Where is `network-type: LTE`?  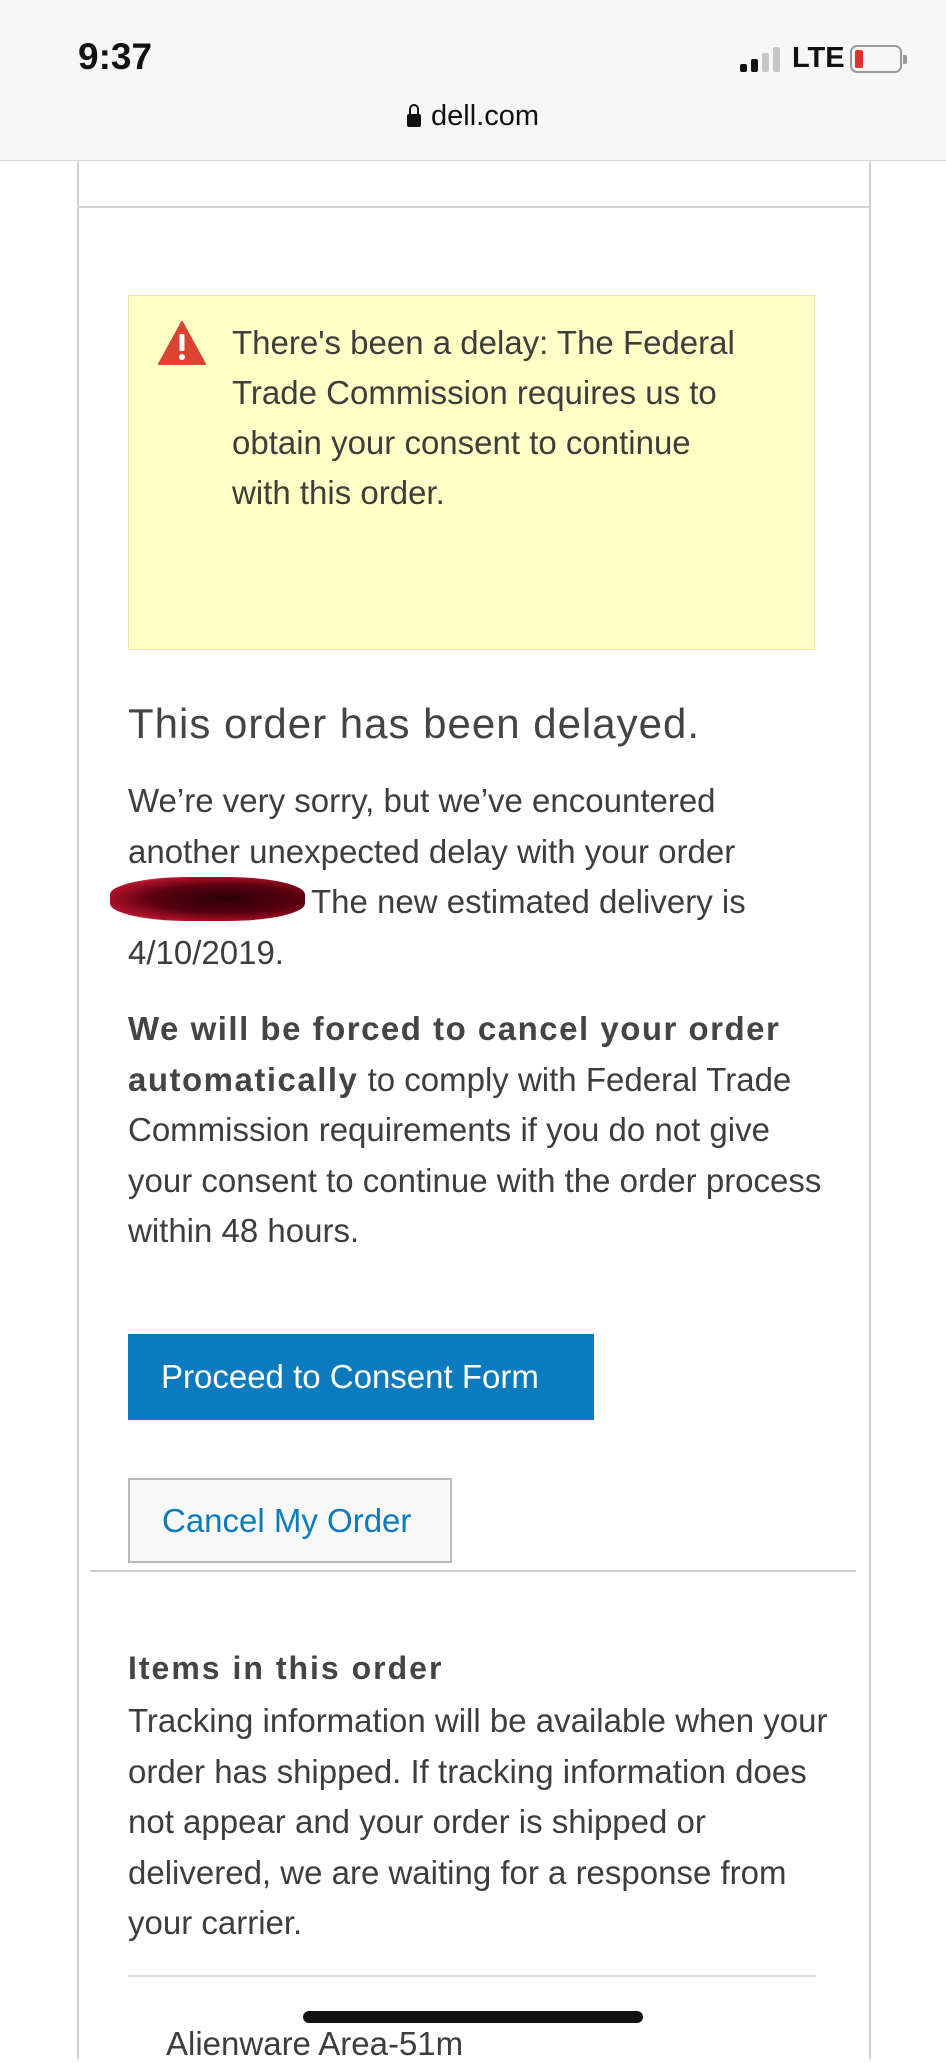
network-type: LTE is located at coordinates (818, 58).